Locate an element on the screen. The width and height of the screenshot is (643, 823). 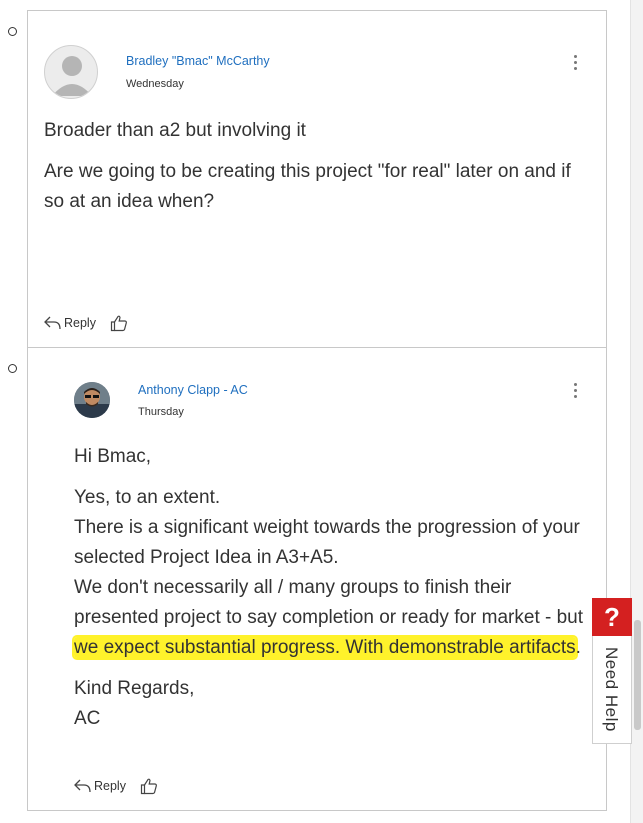
need-help-label: Need Help is located at coordinates (611, 689).